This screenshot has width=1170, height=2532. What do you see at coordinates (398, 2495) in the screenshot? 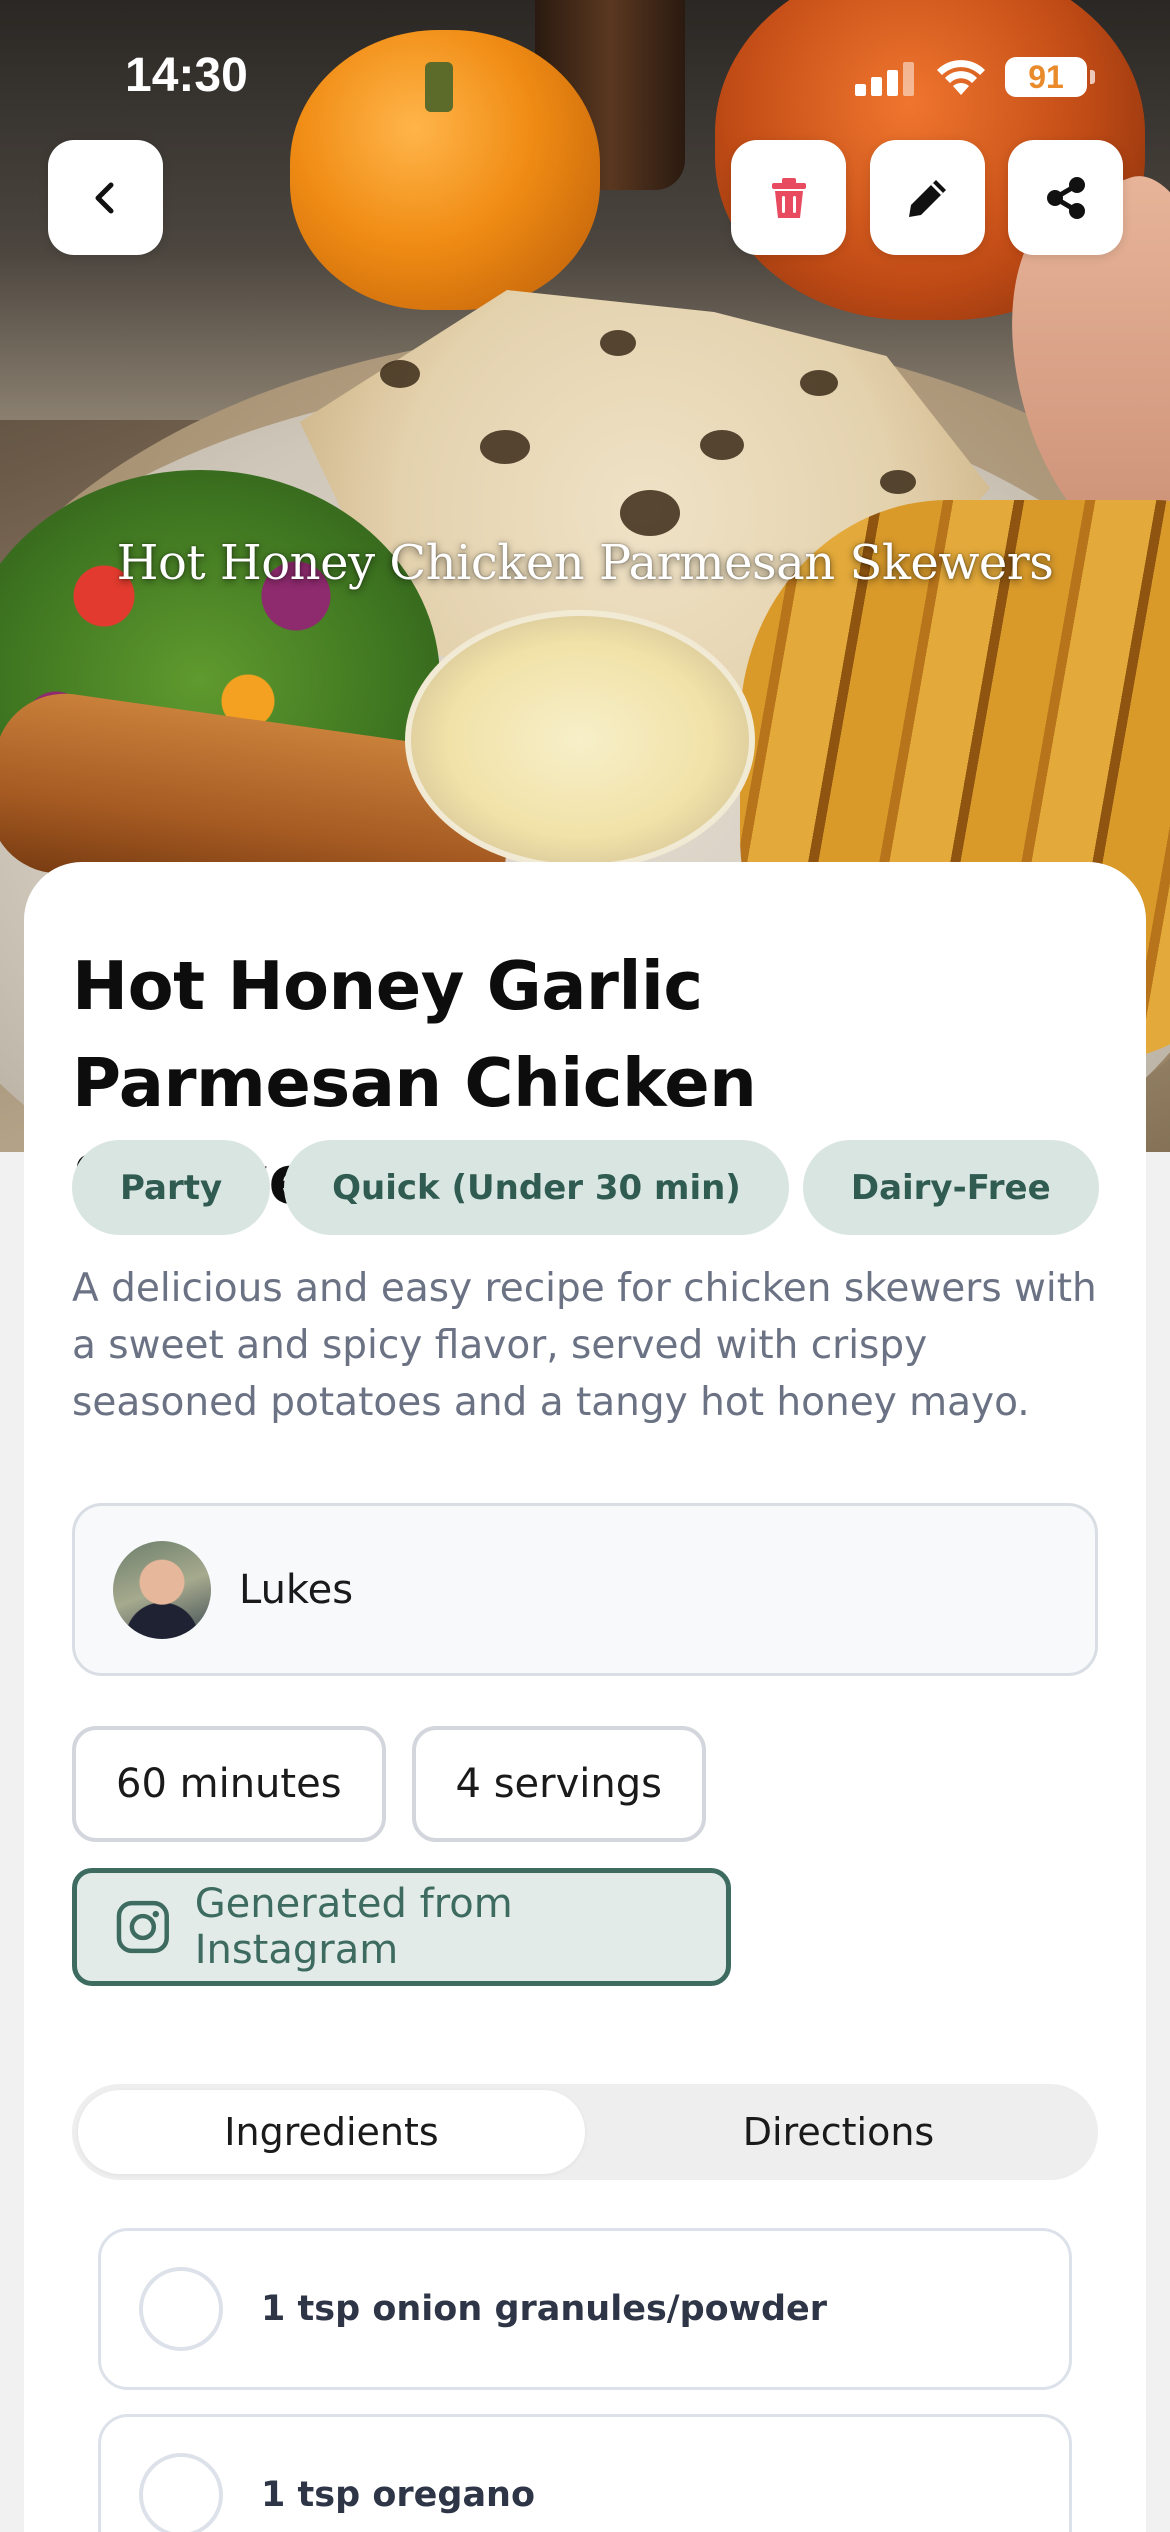
I see `ingredient-text: 1 tsp oregano` at bounding box center [398, 2495].